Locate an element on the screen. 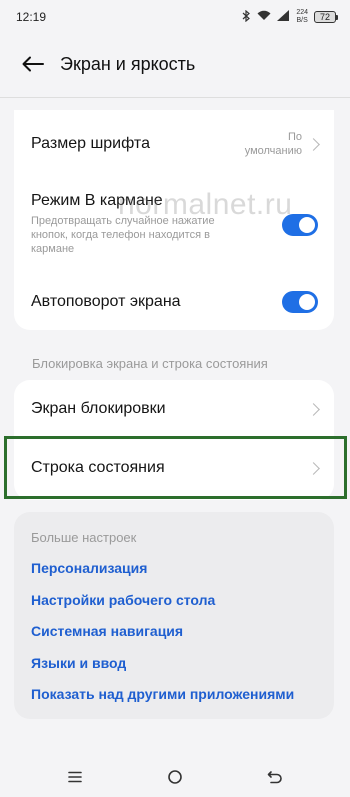  auto-rotate-toggle is located at coordinates (300, 302).